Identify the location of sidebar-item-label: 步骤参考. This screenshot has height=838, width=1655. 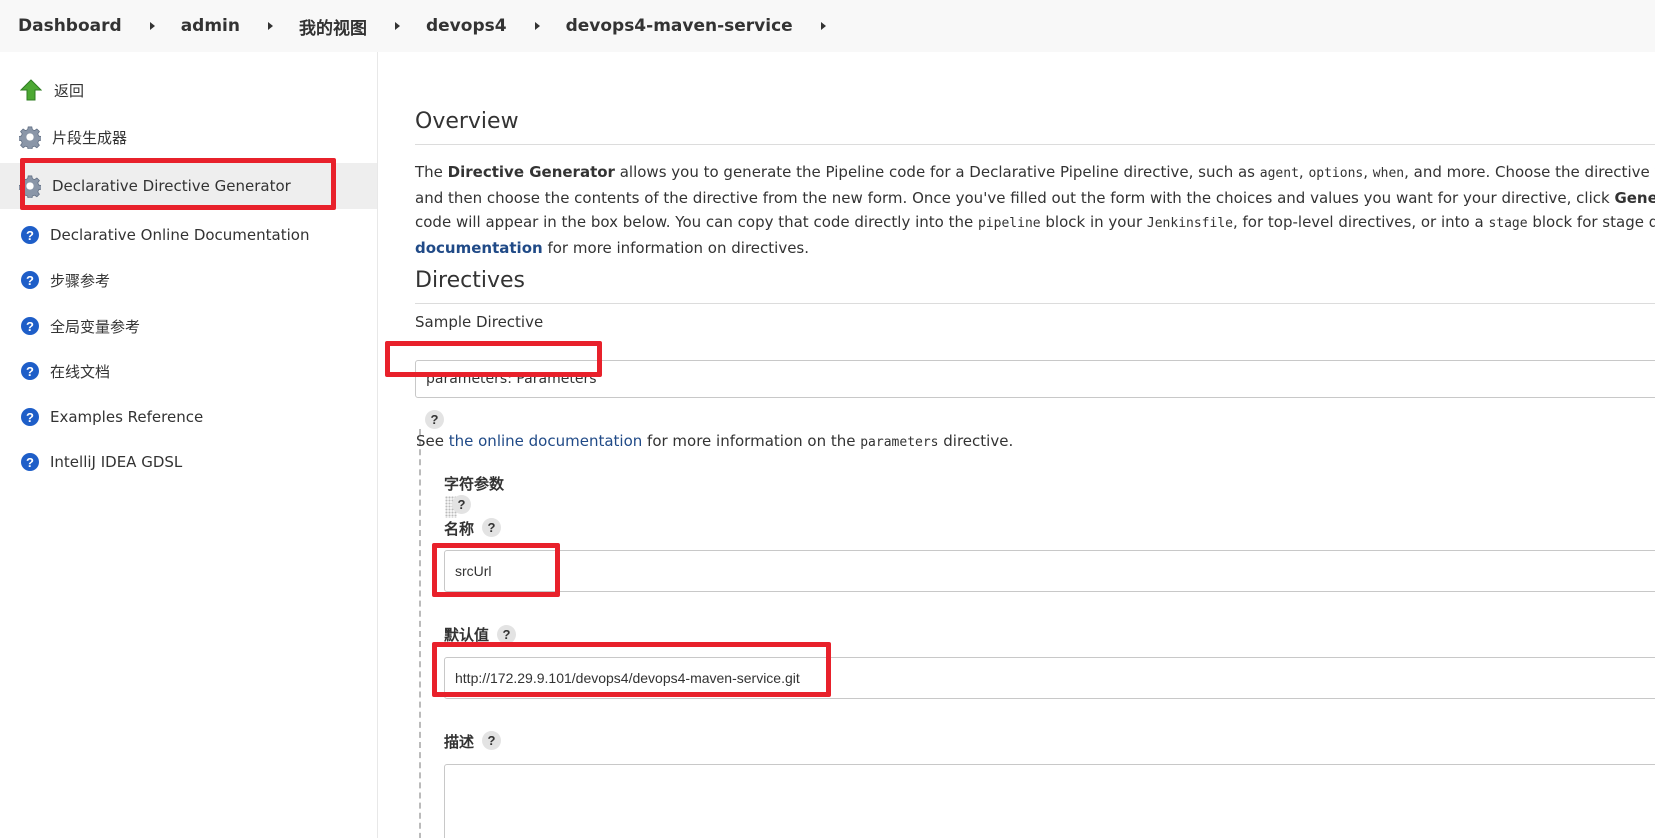
(80, 280).